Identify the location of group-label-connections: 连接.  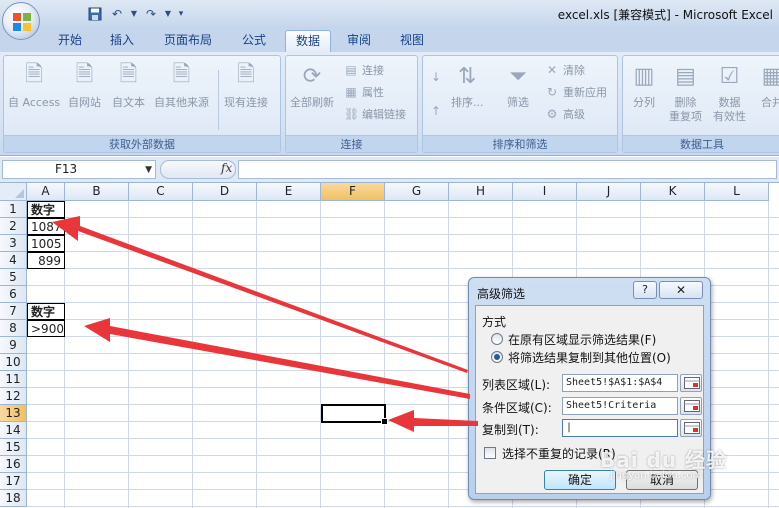
(351, 143).